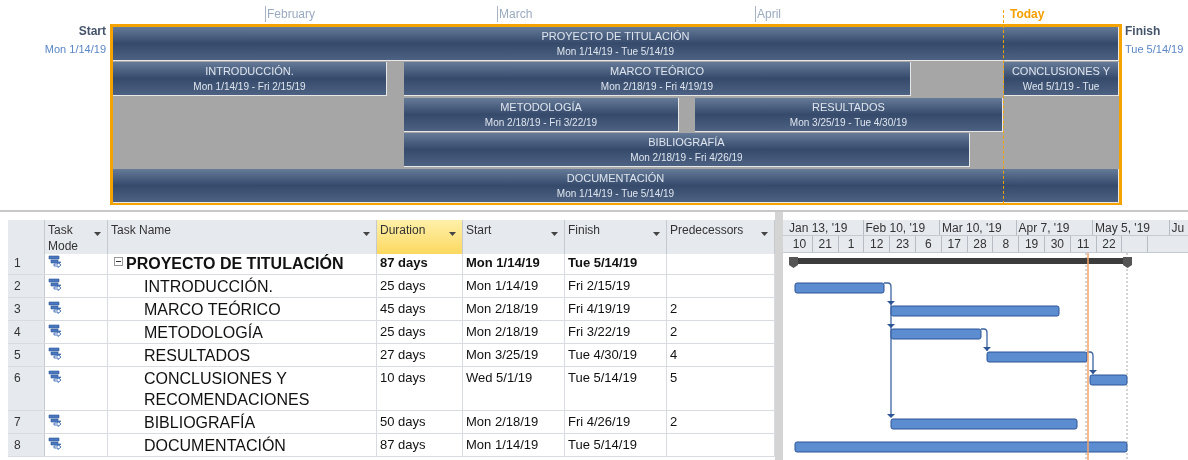  I want to click on timescale-label: Jan 13, '19, so click(818, 228).